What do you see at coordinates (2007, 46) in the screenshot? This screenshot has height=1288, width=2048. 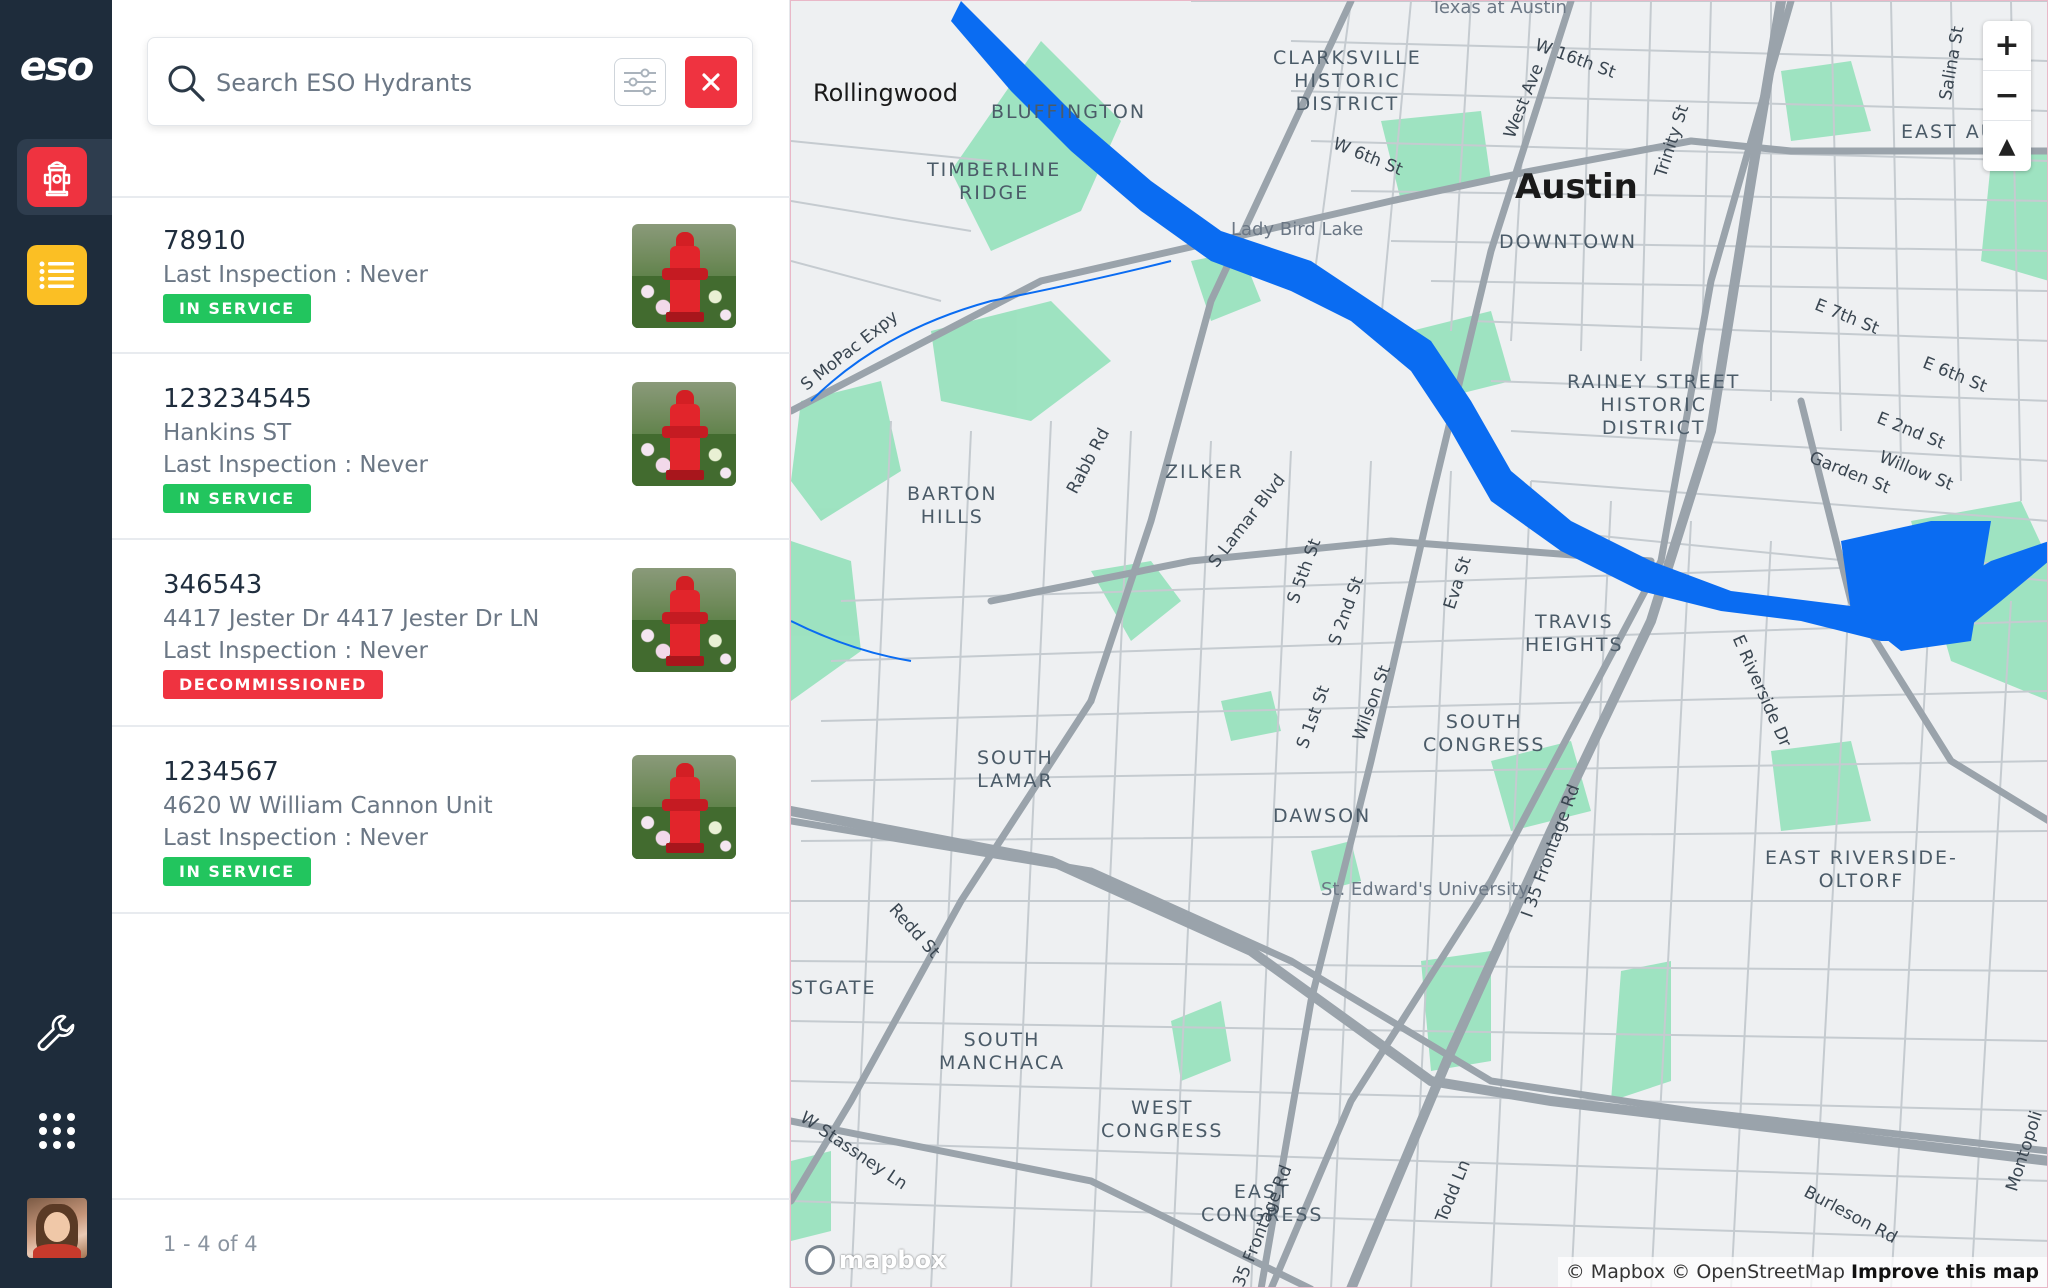 I see `zoom-in-button: +` at bounding box center [2007, 46].